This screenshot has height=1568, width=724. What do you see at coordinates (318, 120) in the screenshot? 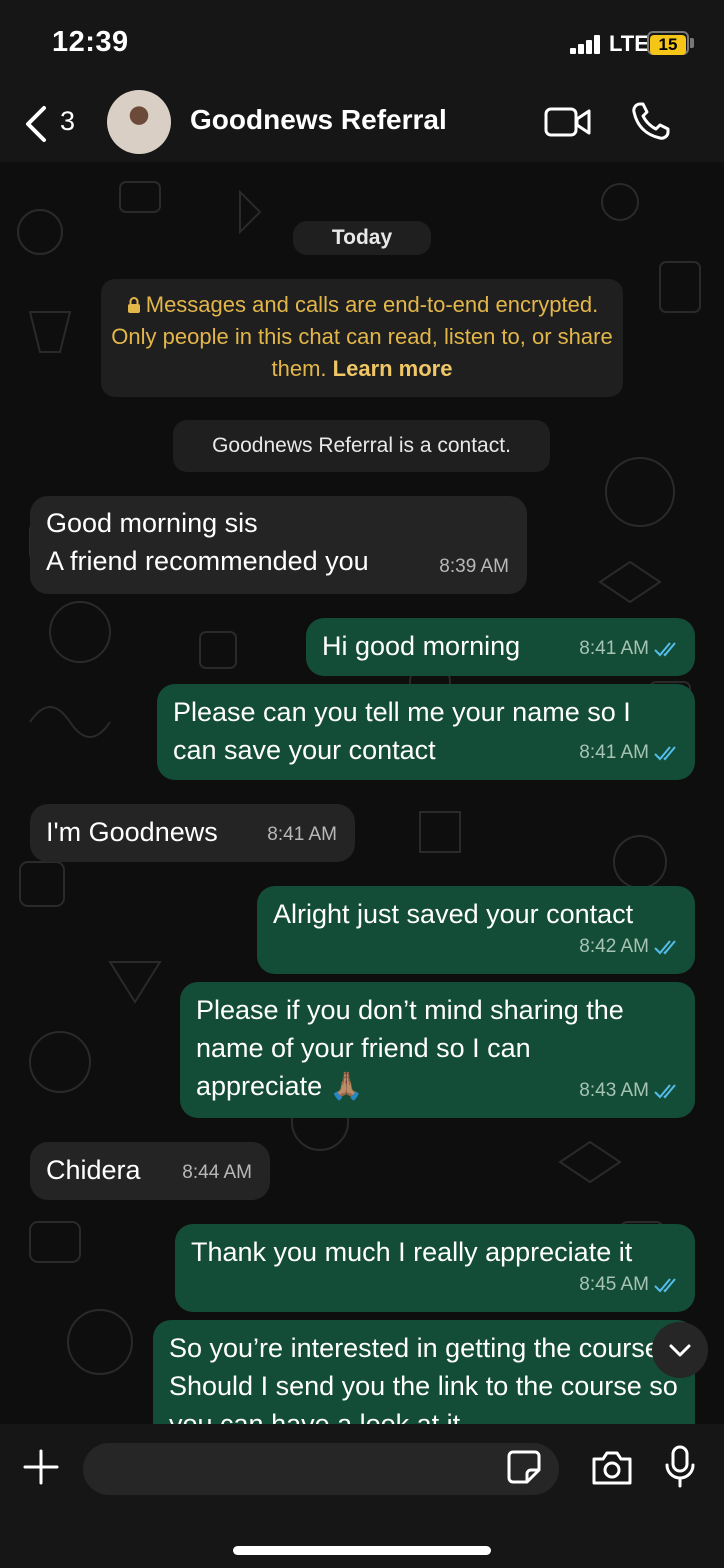
I see `contact-name: Goodnews Referral` at bounding box center [318, 120].